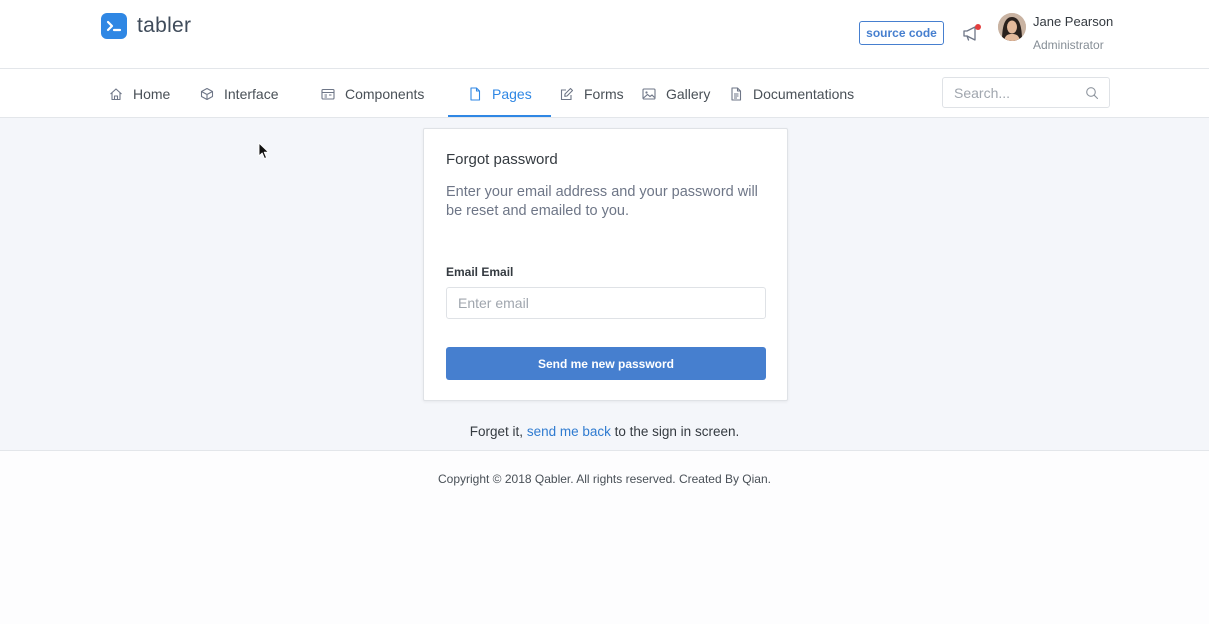 The image size is (1209, 624). What do you see at coordinates (385, 93) in the screenshot?
I see `nav-label-components: Components` at bounding box center [385, 93].